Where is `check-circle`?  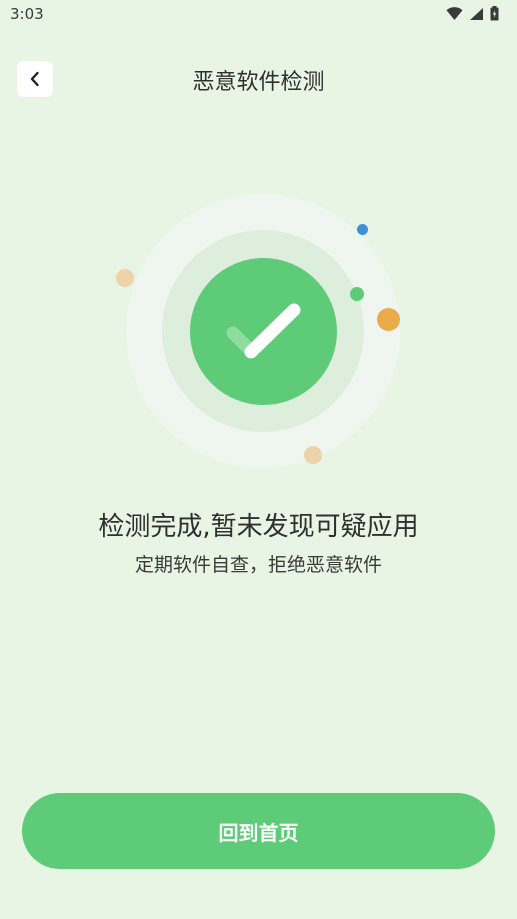
check-circle is located at coordinates (263, 331).